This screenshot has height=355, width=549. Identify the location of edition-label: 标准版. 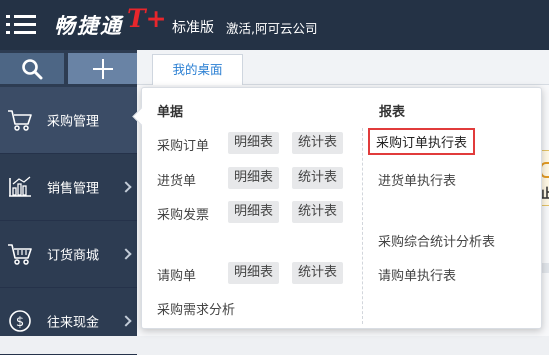
(193, 28).